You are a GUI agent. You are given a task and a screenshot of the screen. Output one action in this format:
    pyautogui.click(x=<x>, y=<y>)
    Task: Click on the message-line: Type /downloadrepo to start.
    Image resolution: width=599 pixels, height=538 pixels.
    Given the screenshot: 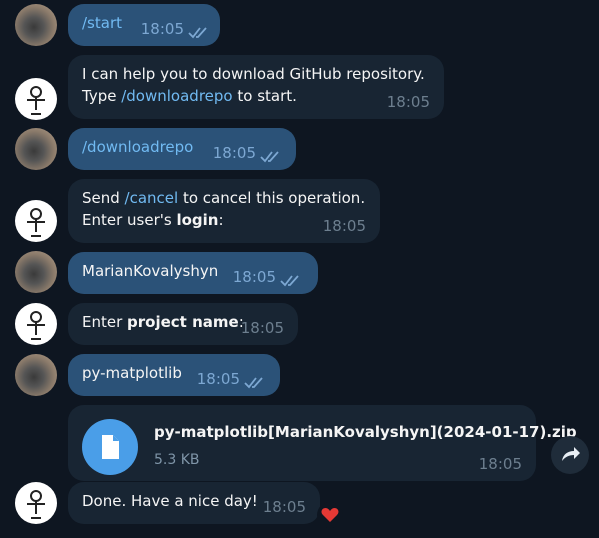 What is the action you would take?
    pyautogui.click(x=189, y=96)
    